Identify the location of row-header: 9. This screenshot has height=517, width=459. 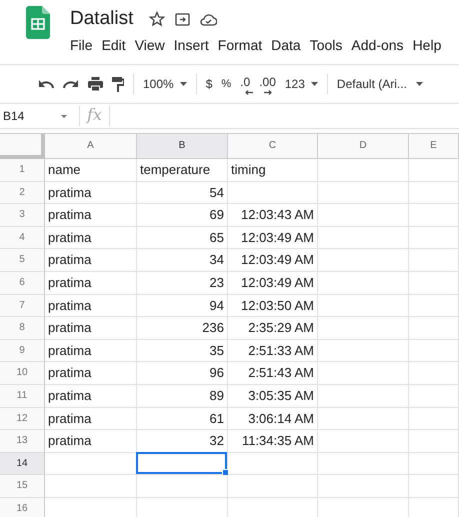
(22, 351).